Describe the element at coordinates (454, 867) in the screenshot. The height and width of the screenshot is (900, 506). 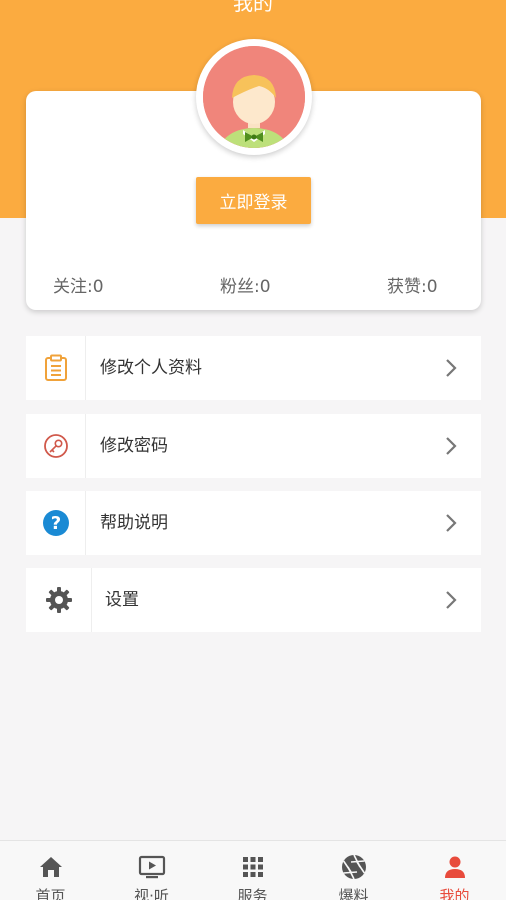
I see `person-icon` at that location.